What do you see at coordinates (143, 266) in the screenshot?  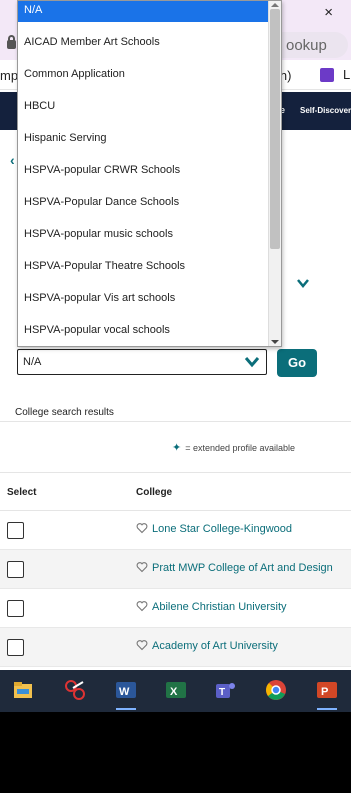 I see `dropdown-option: HSPVA-Popular Theatre Schools` at bounding box center [143, 266].